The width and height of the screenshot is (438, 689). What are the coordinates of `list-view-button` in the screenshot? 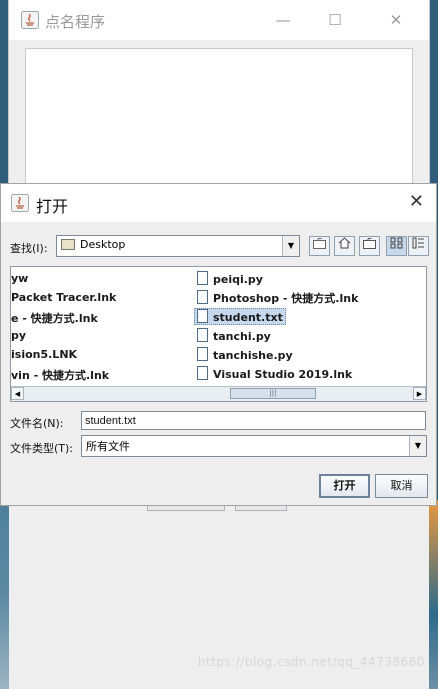 It's located at (396, 246).